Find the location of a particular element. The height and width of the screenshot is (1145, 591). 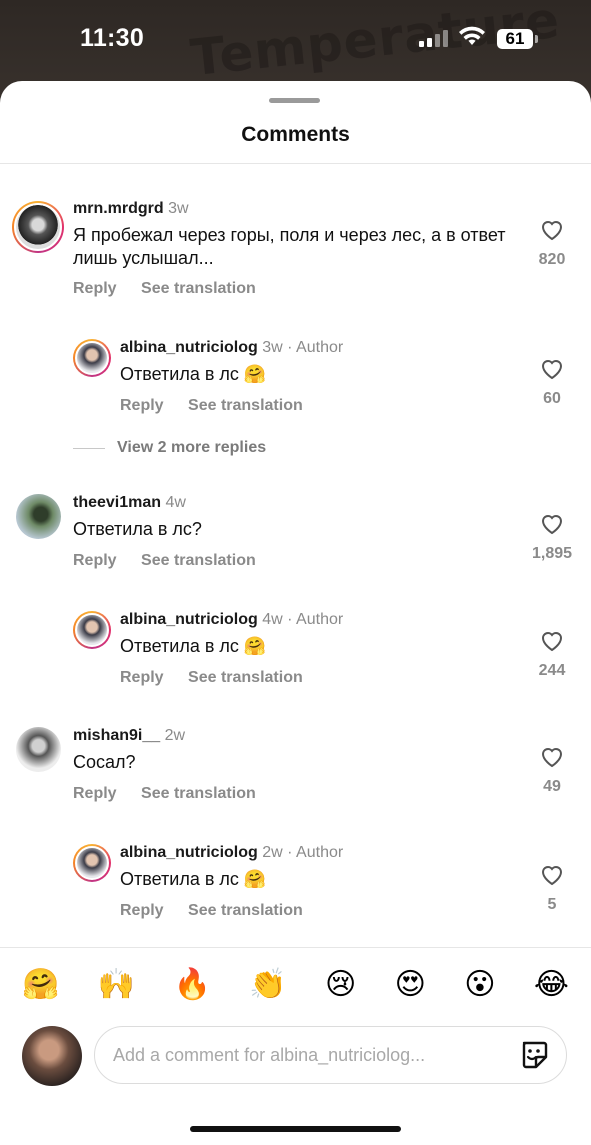

emoji-crying-button: 😢 is located at coordinates (340, 984).